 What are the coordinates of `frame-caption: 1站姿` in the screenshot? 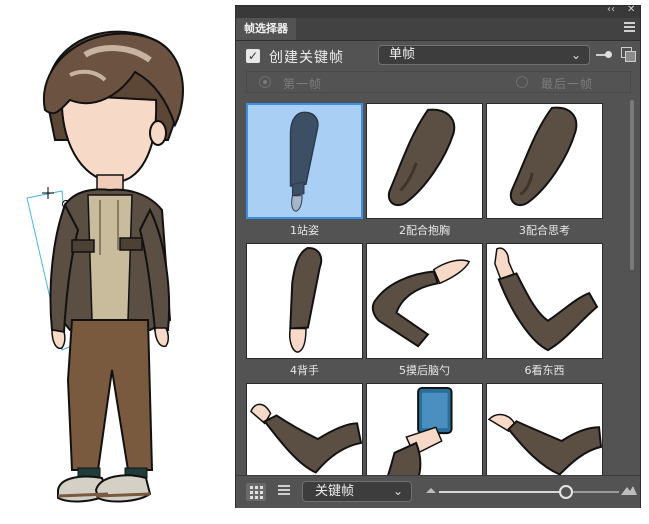 It's located at (304, 230).